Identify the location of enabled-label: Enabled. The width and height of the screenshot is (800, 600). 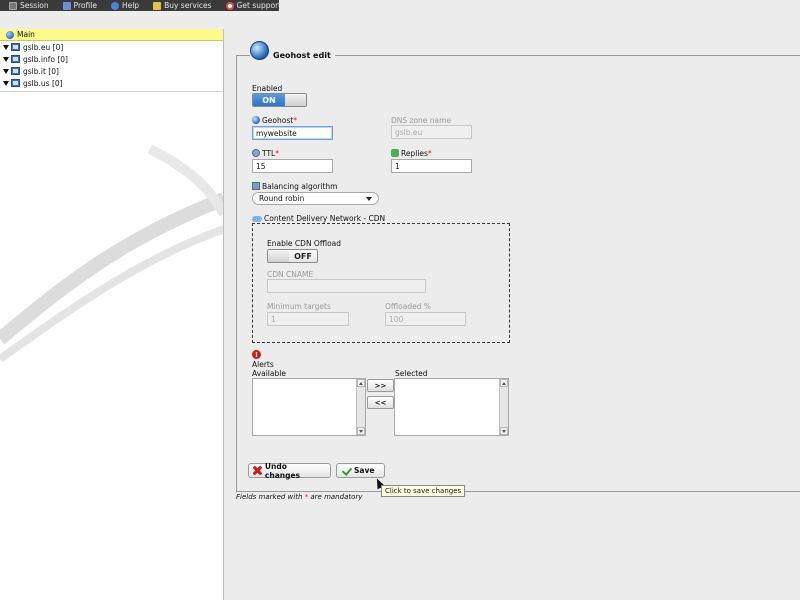
(267, 88).